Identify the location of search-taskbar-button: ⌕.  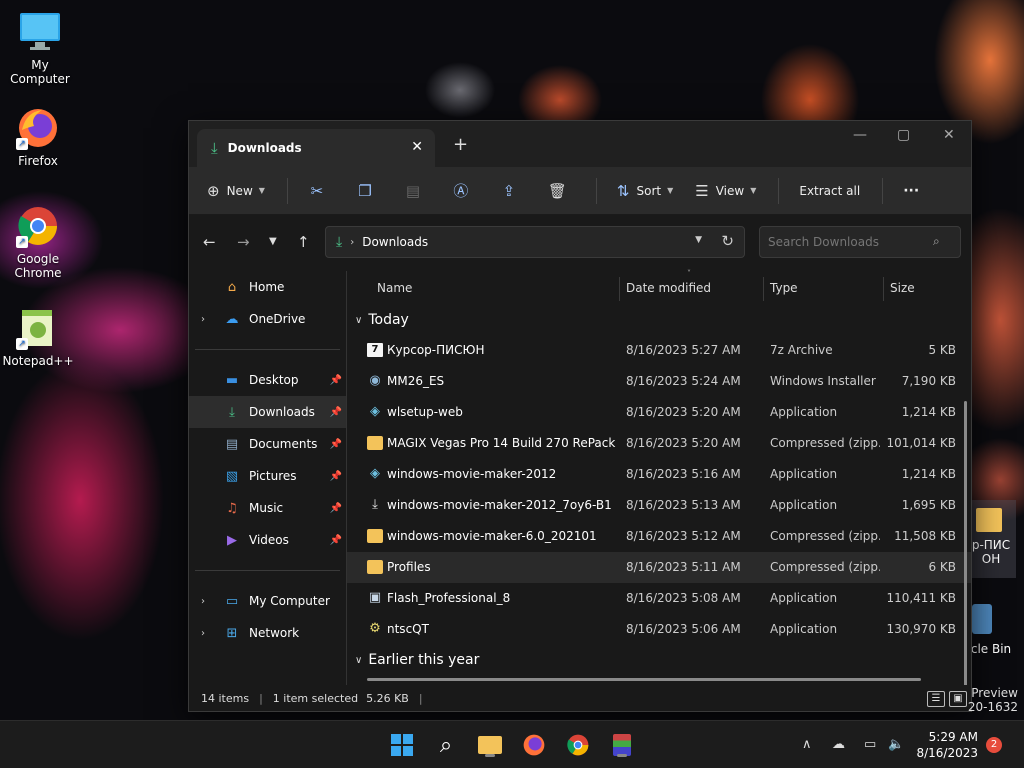
(446, 745).